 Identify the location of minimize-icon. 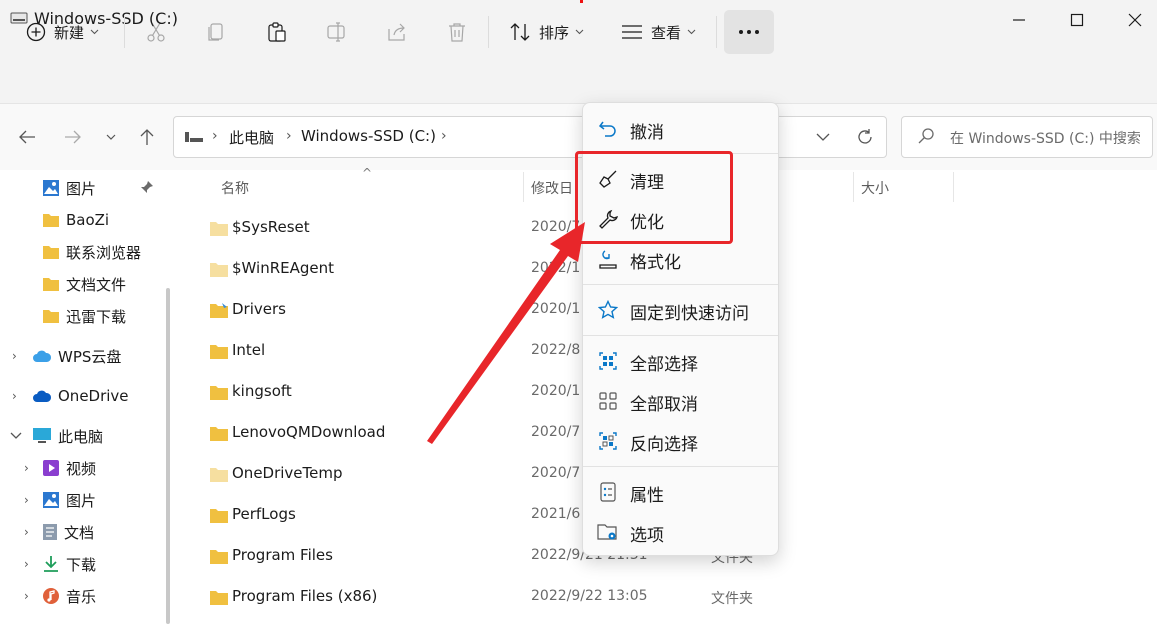
(1019, 20).